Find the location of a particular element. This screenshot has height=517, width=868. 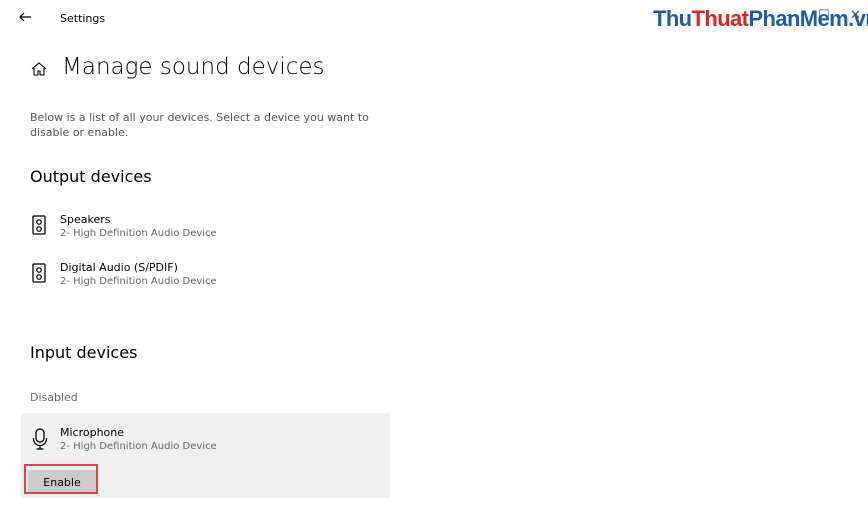

app-title: Settings is located at coordinates (83, 18).